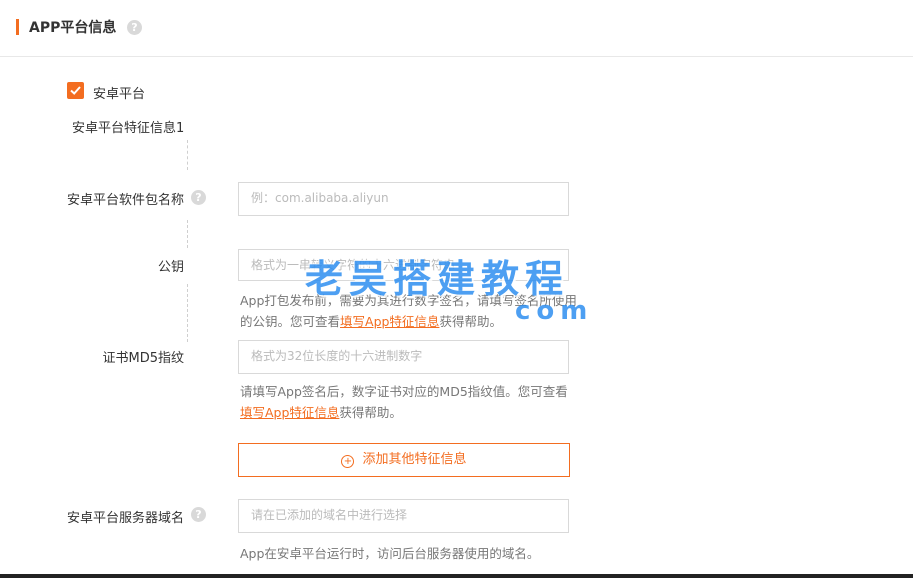  I want to click on server-domain-select: 请在已添加的域名中进行选择, so click(403, 516).